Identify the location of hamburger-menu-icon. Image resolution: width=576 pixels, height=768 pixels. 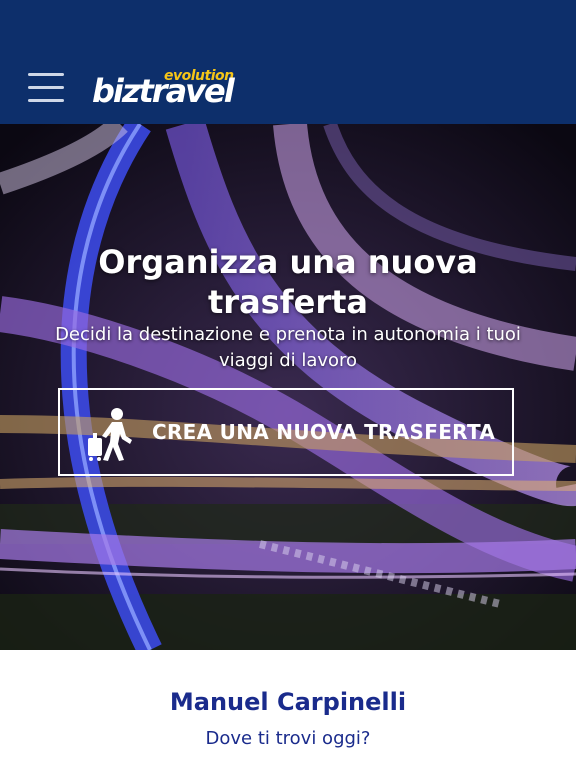
(46, 88).